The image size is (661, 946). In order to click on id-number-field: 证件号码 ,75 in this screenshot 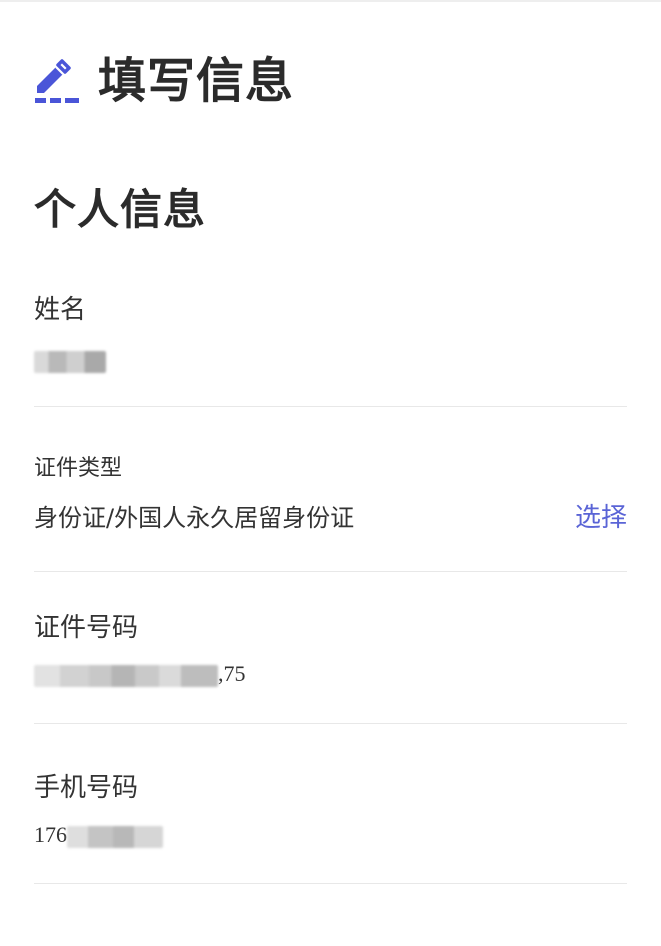, I will do `click(330, 666)`.